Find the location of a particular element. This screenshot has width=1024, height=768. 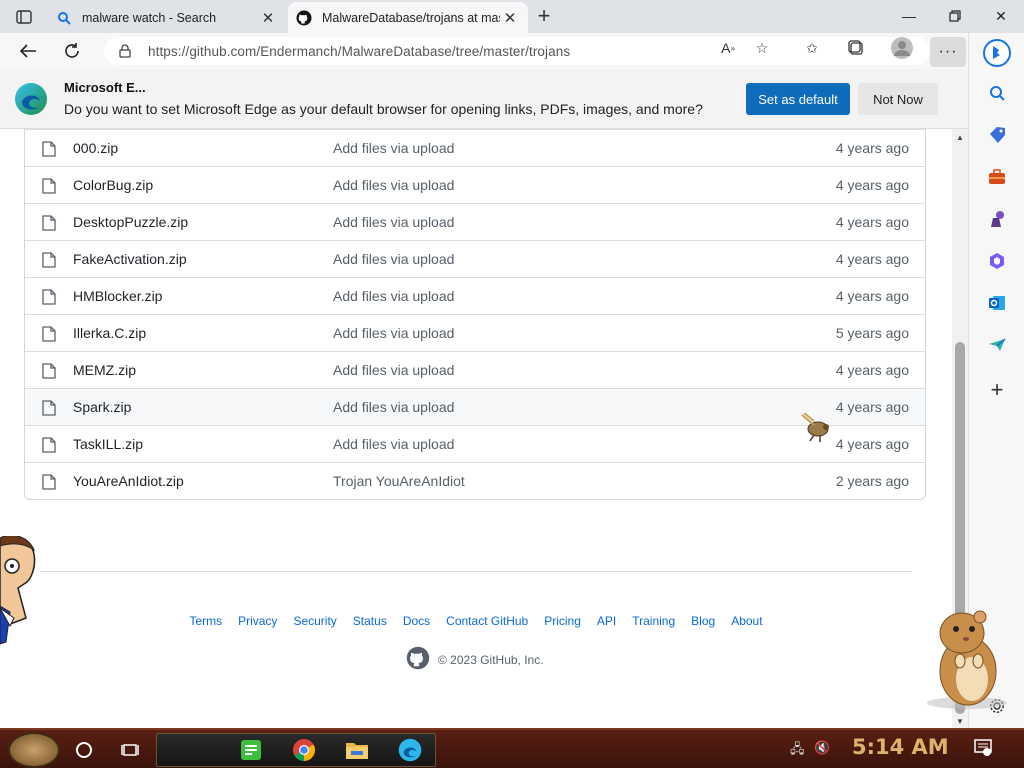

footer-link-blog: Blog is located at coordinates (703, 621).